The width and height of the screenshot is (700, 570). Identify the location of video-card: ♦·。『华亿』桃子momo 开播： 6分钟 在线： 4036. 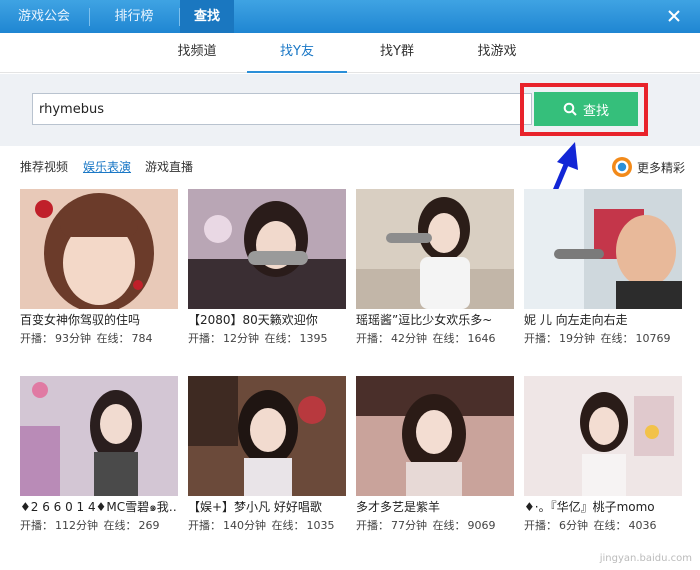
(603, 454).